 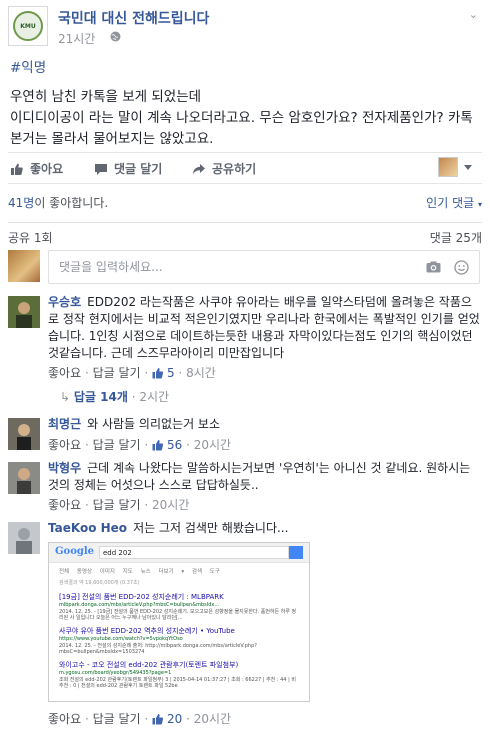 I want to click on globe-icon, so click(x=115, y=36).